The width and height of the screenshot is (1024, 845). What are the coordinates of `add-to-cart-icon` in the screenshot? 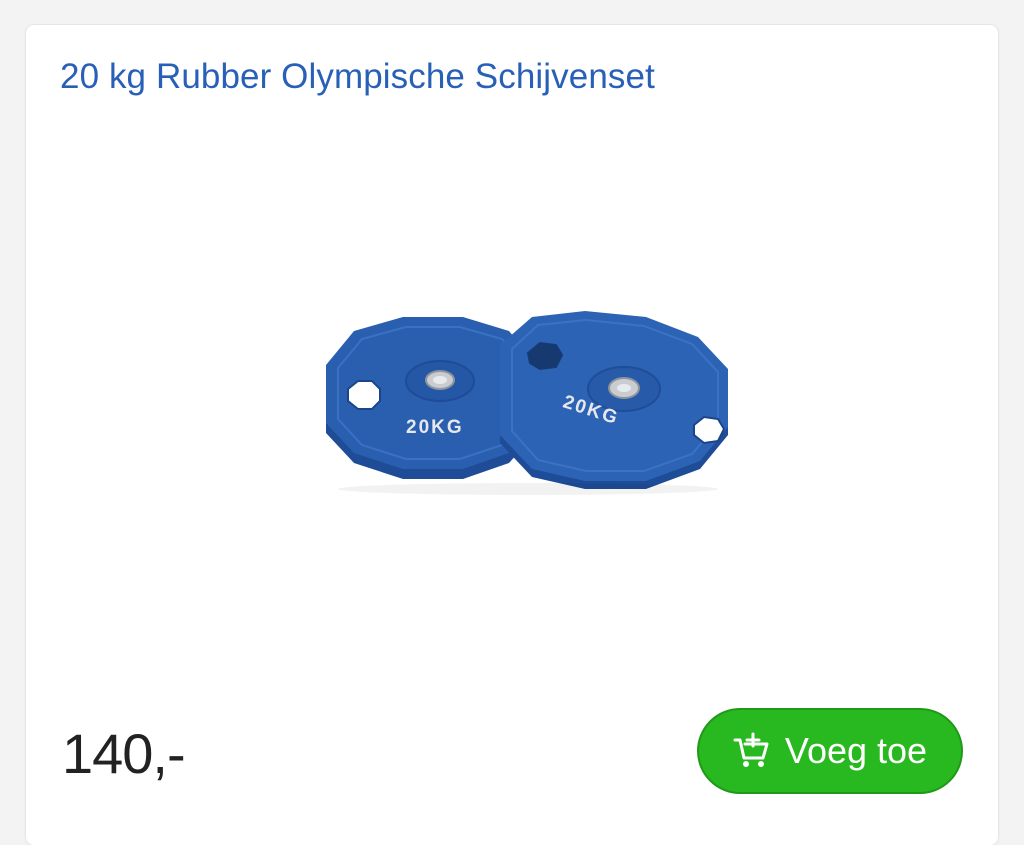 It's located at (752, 751).